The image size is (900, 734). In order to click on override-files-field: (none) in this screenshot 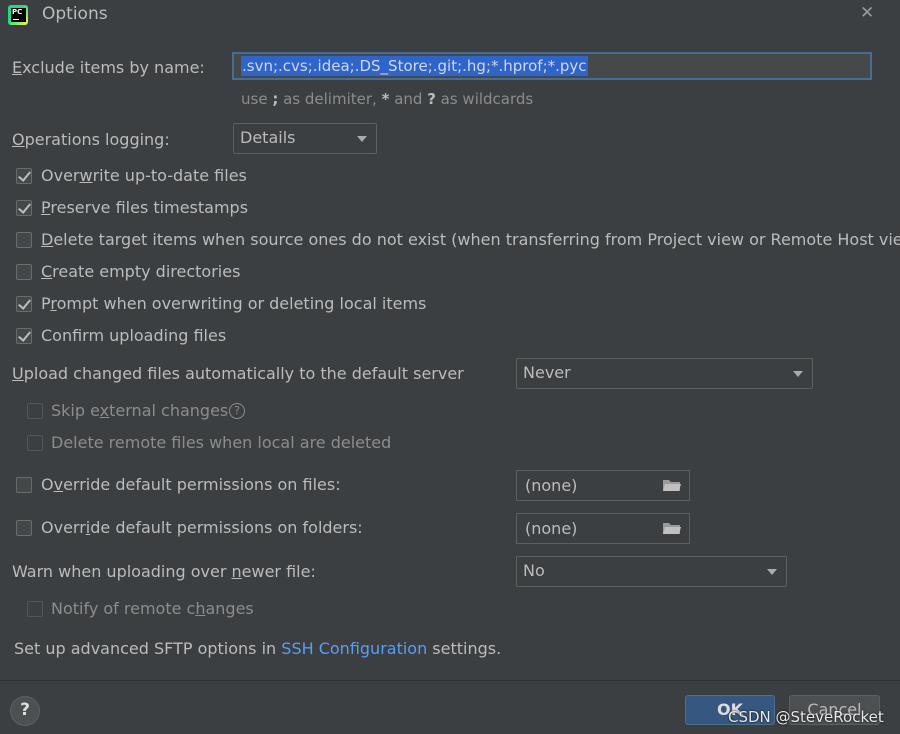, I will do `click(603, 485)`.